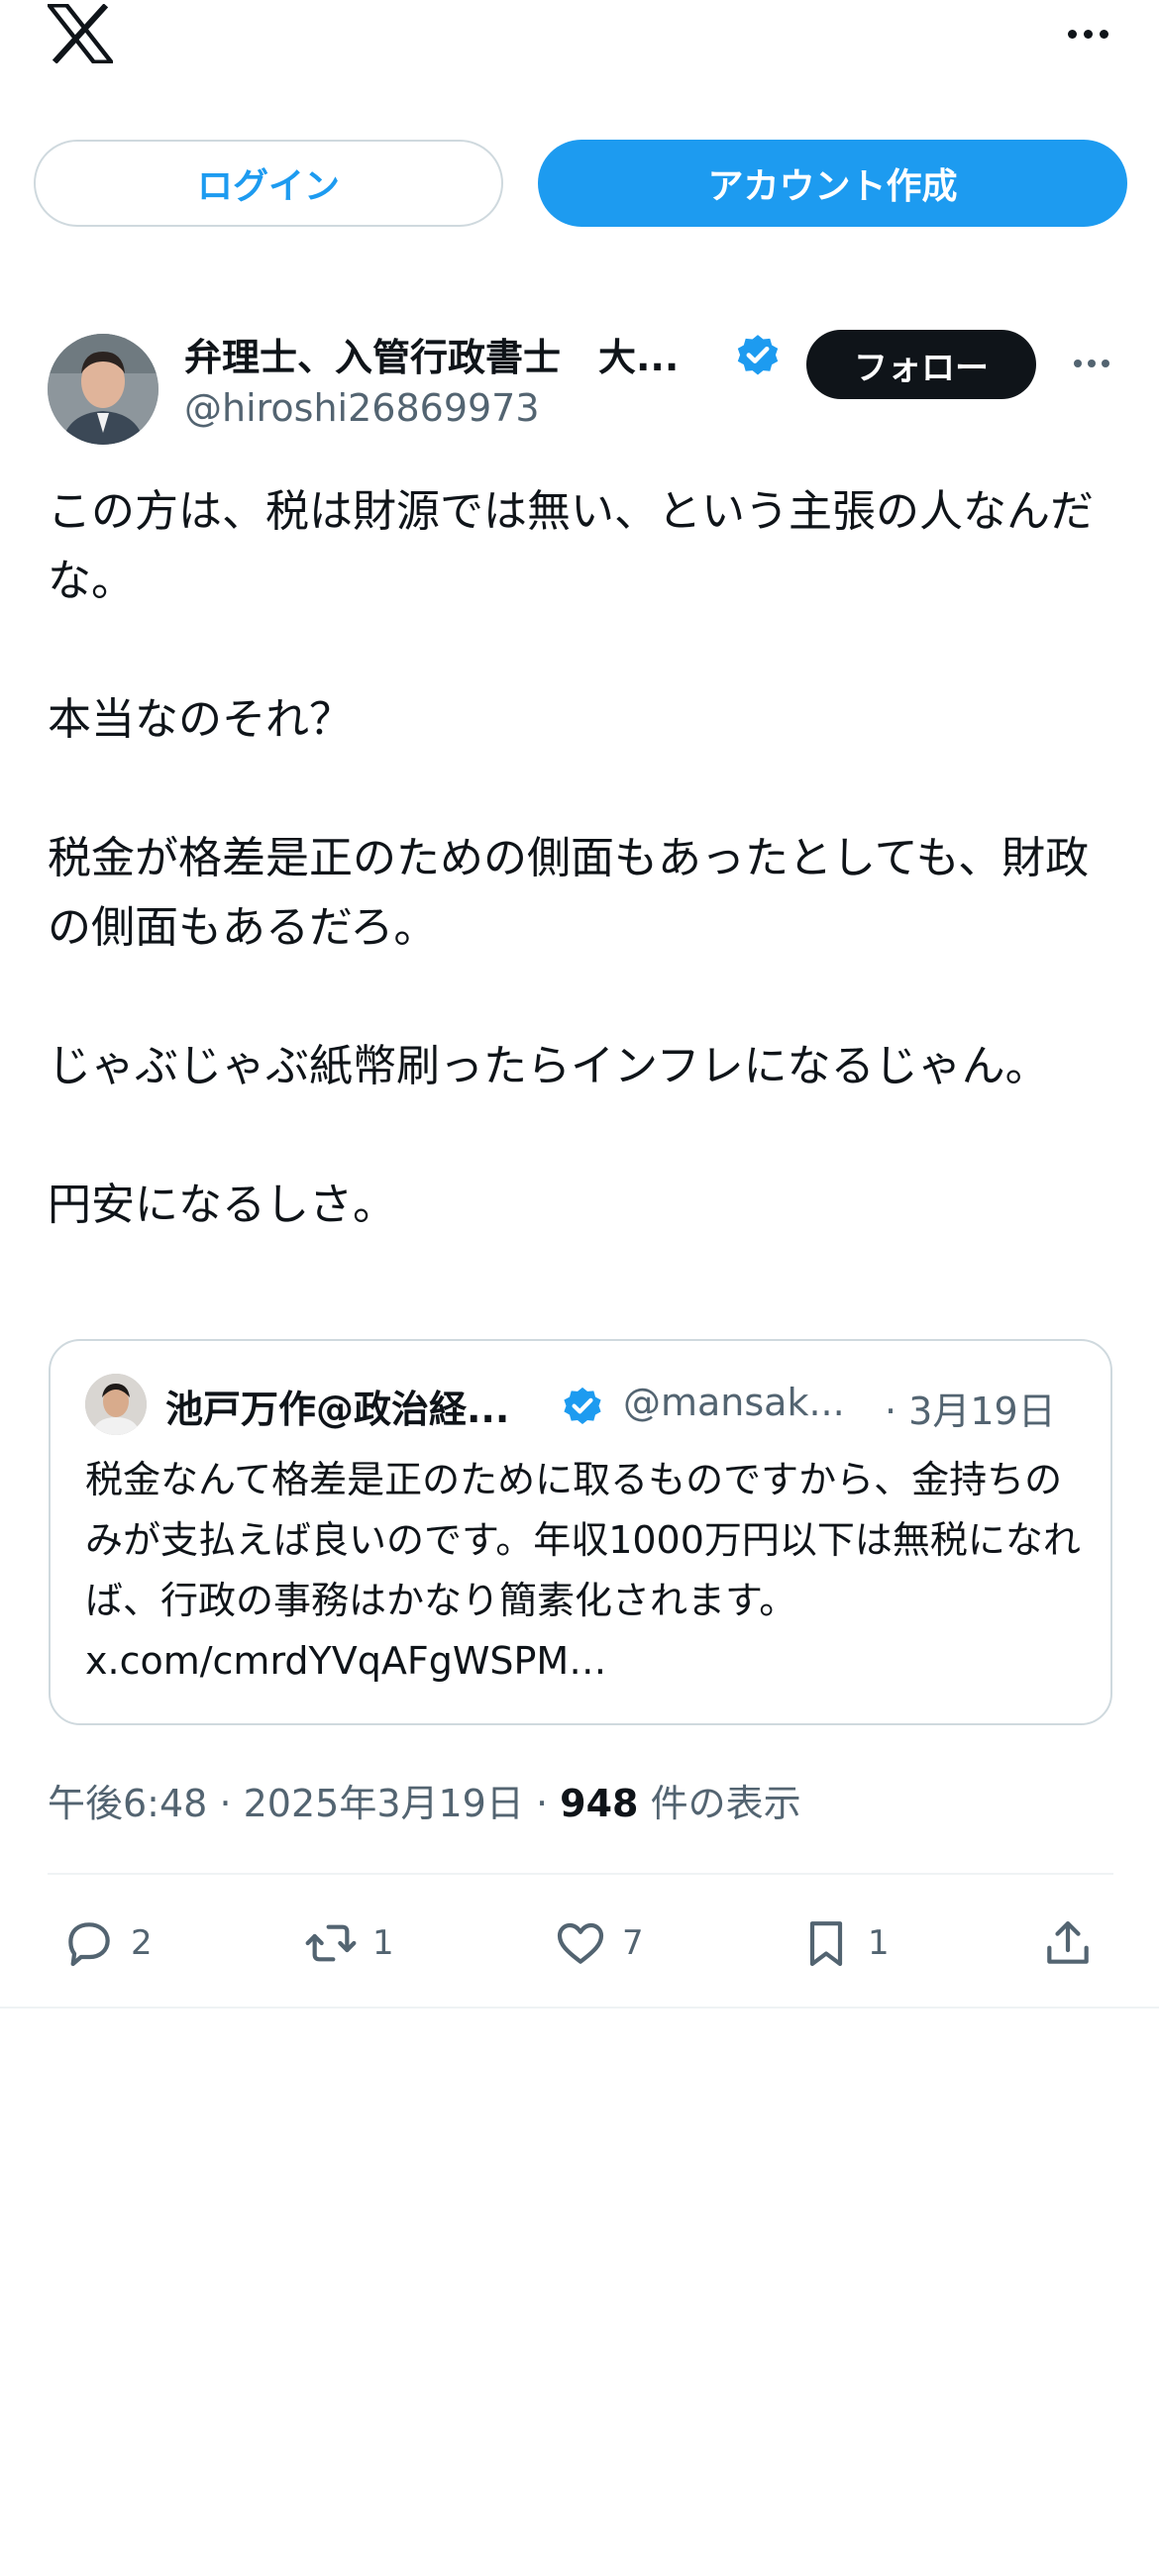 The height and width of the screenshot is (2576, 1159). I want to click on x-logo-icon, so click(80, 33).